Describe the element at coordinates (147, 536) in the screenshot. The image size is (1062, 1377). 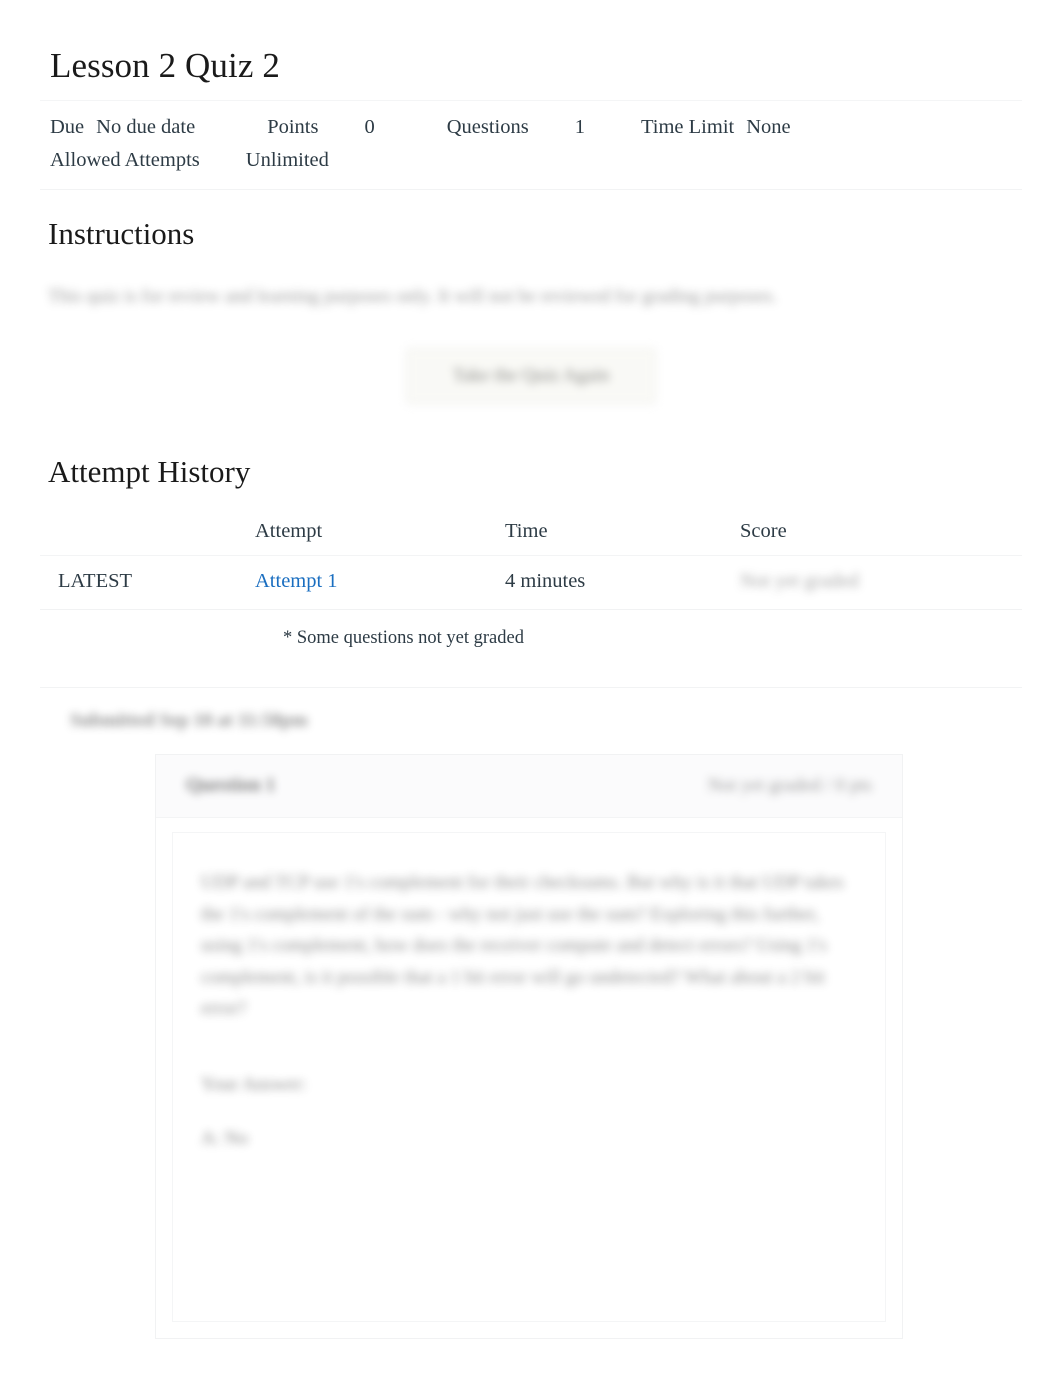
I see `column-header-kept` at that location.